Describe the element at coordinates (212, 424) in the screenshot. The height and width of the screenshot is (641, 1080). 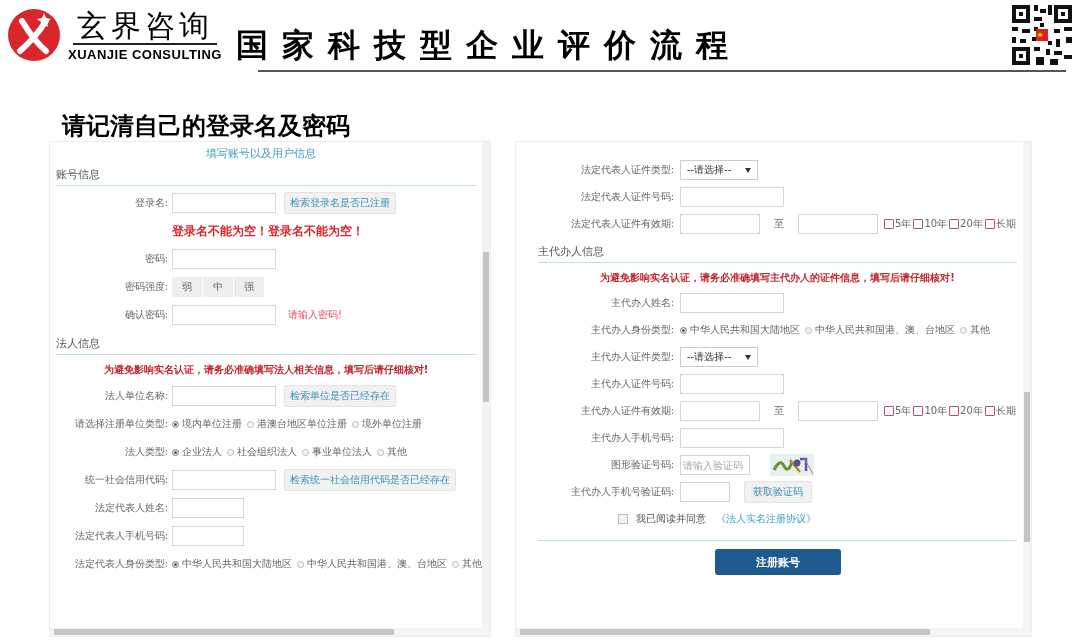
I see `radio-label: 境内单位注册` at that location.